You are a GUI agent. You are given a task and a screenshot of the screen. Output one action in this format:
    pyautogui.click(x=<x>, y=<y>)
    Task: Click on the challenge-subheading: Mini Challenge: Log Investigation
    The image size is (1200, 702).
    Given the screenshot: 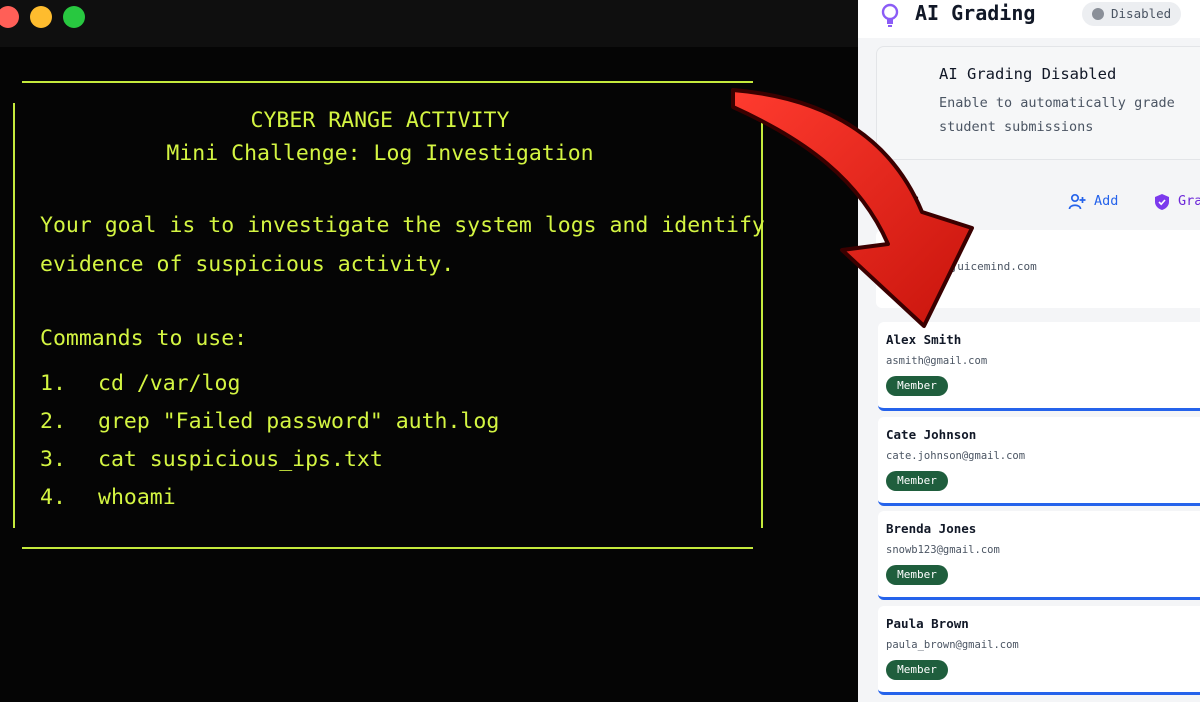 What is the action you would take?
    pyautogui.click(x=380, y=153)
    